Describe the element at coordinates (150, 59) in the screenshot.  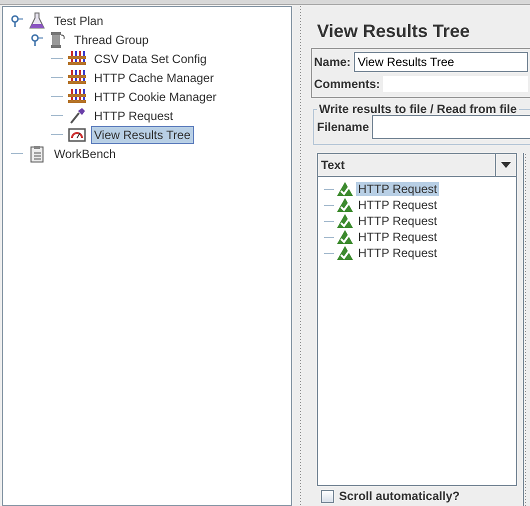
I see `tree-item: CSV Data Set Config` at that location.